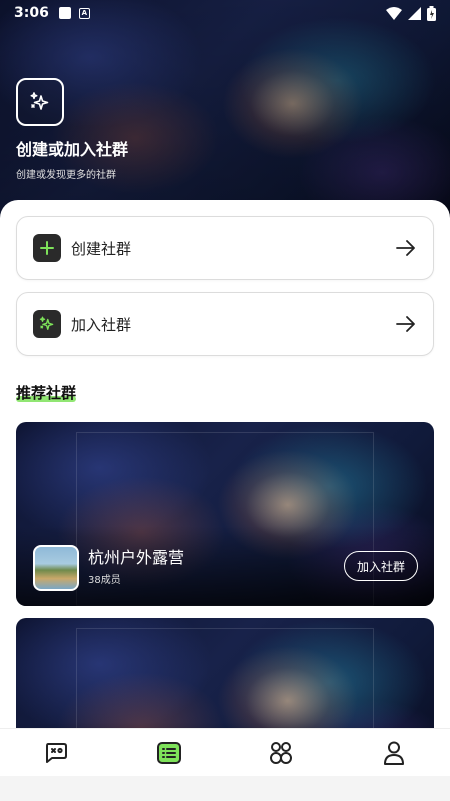  I want to click on chat-face-icon, so click(57, 752).